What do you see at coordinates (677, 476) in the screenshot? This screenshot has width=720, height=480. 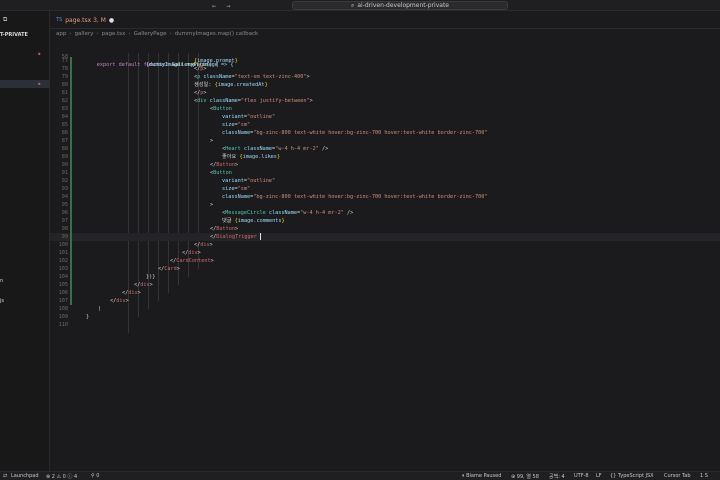 I see `cursor-tab-status: Cursor Tab` at bounding box center [677, 476].